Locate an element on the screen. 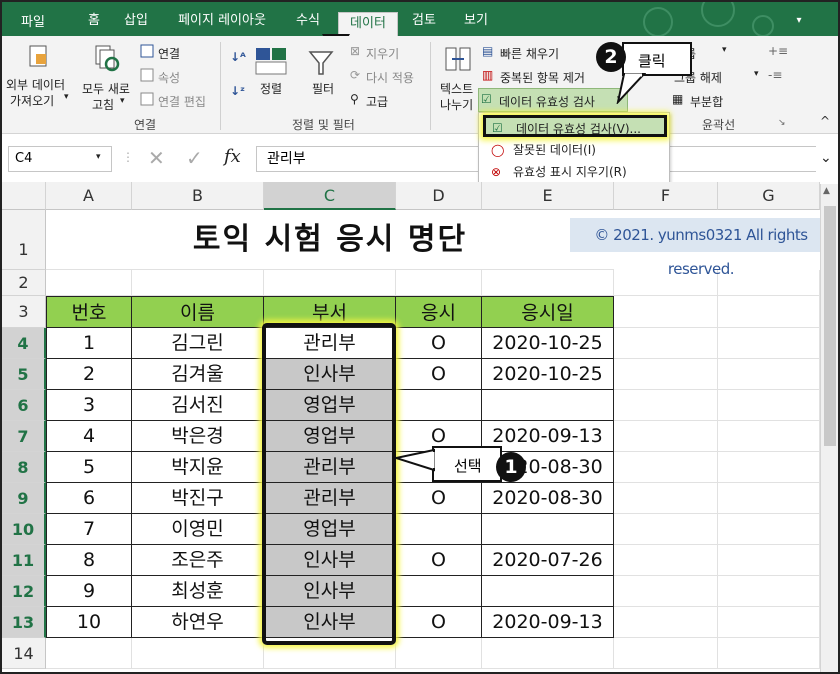 The image size is (840, 674). remove-duplicates-button: 중복된 항목 제거 is located at coordinates (542, 77).